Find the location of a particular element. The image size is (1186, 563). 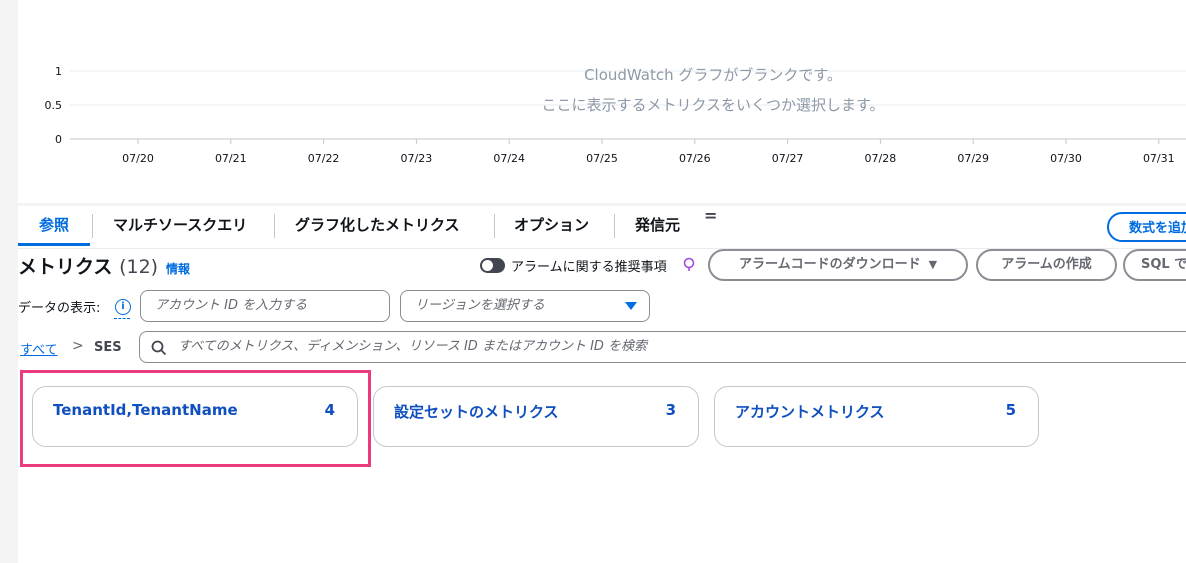

caret-down-icon: ▼ is located at coordinates (933, 264).